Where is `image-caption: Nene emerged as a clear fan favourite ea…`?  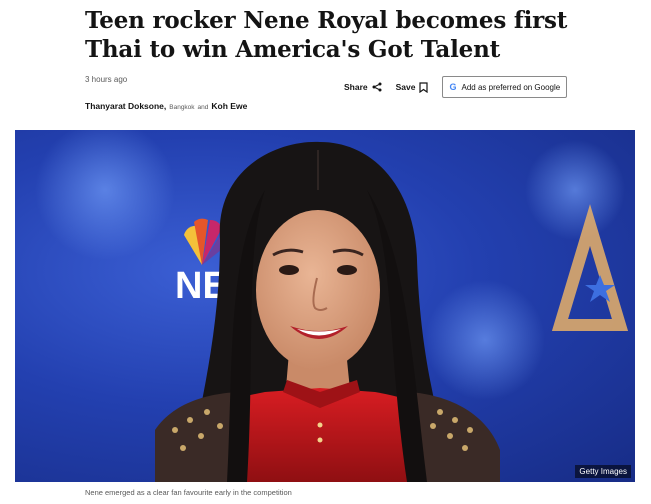
image-caption: Nene emerged as a clear fan favourite ea… is located at coordinates (188, 492).